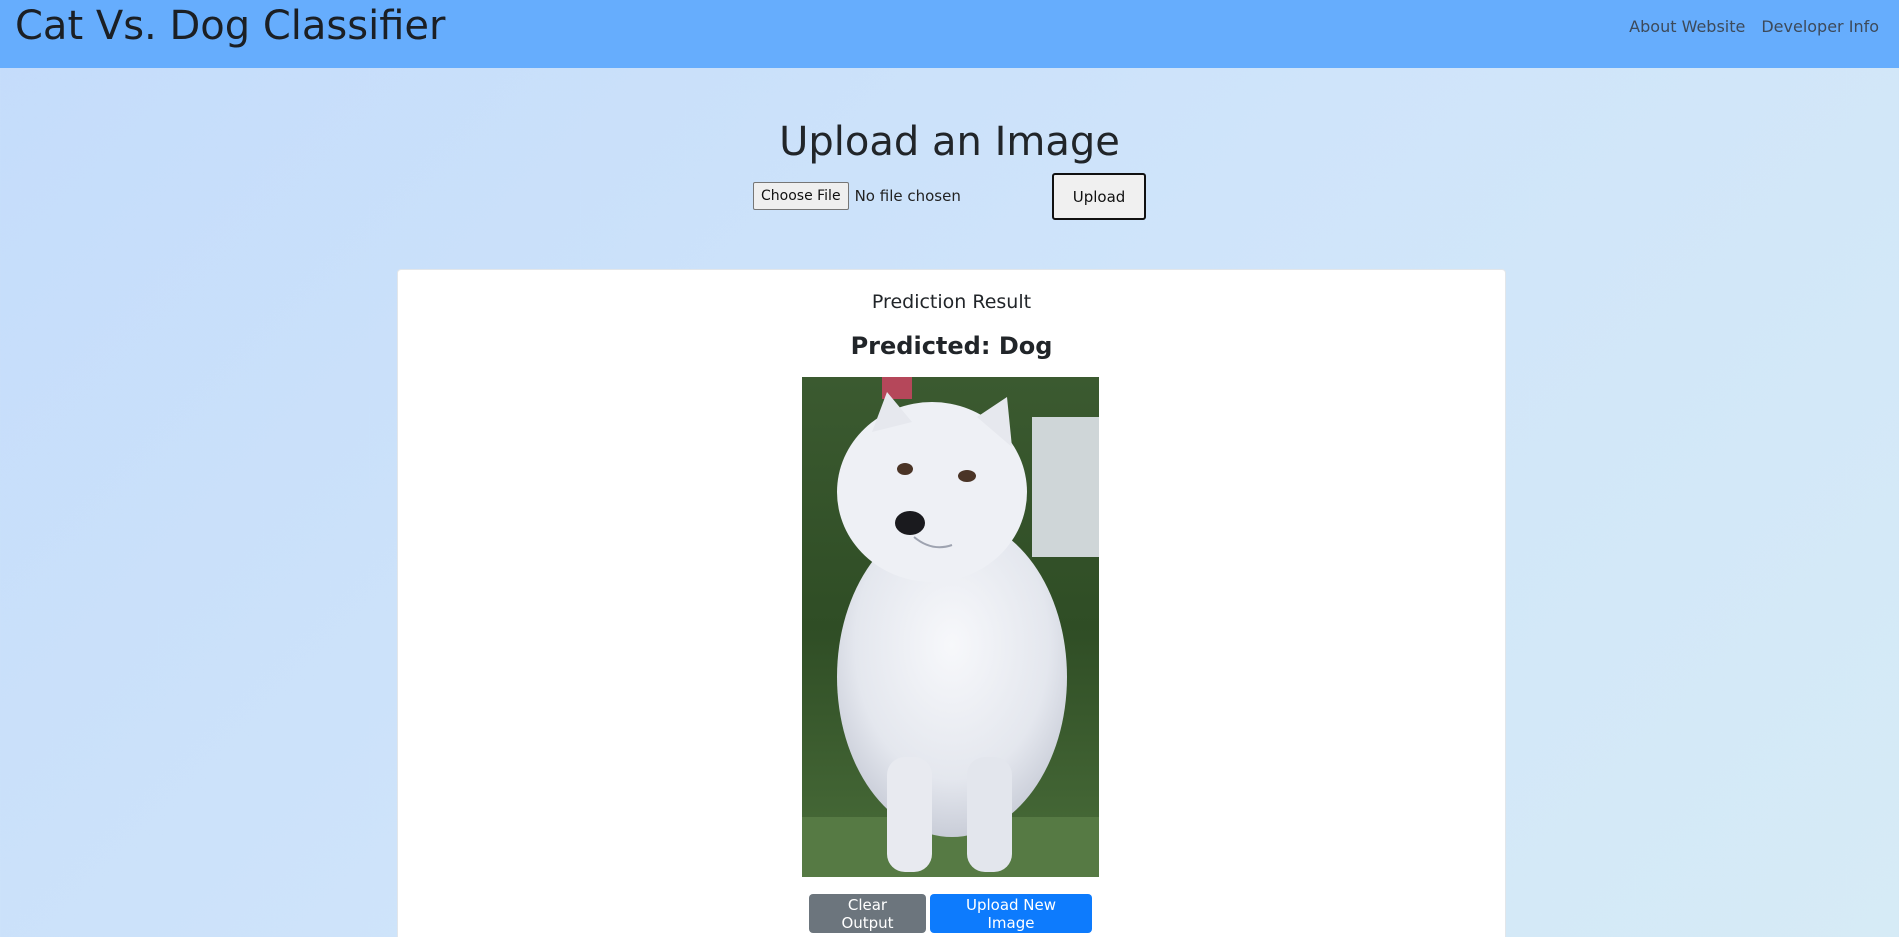 The height and width of the screenshot is (937, 1899). What do you see at coordinates (1011, 913) in the screenshot?
I see `upload-new-image-button: Upload New Image` at bounding box center [1011, 913].